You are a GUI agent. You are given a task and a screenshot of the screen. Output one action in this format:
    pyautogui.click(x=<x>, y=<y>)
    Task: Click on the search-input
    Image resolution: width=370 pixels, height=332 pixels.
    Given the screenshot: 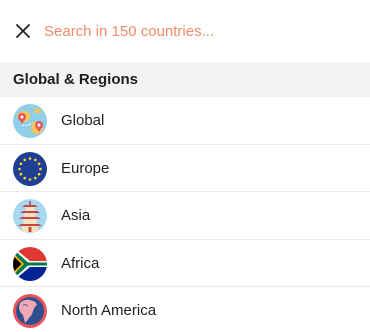 What is the action you would take?
    pyautogui.click(x=194, y=31)
    